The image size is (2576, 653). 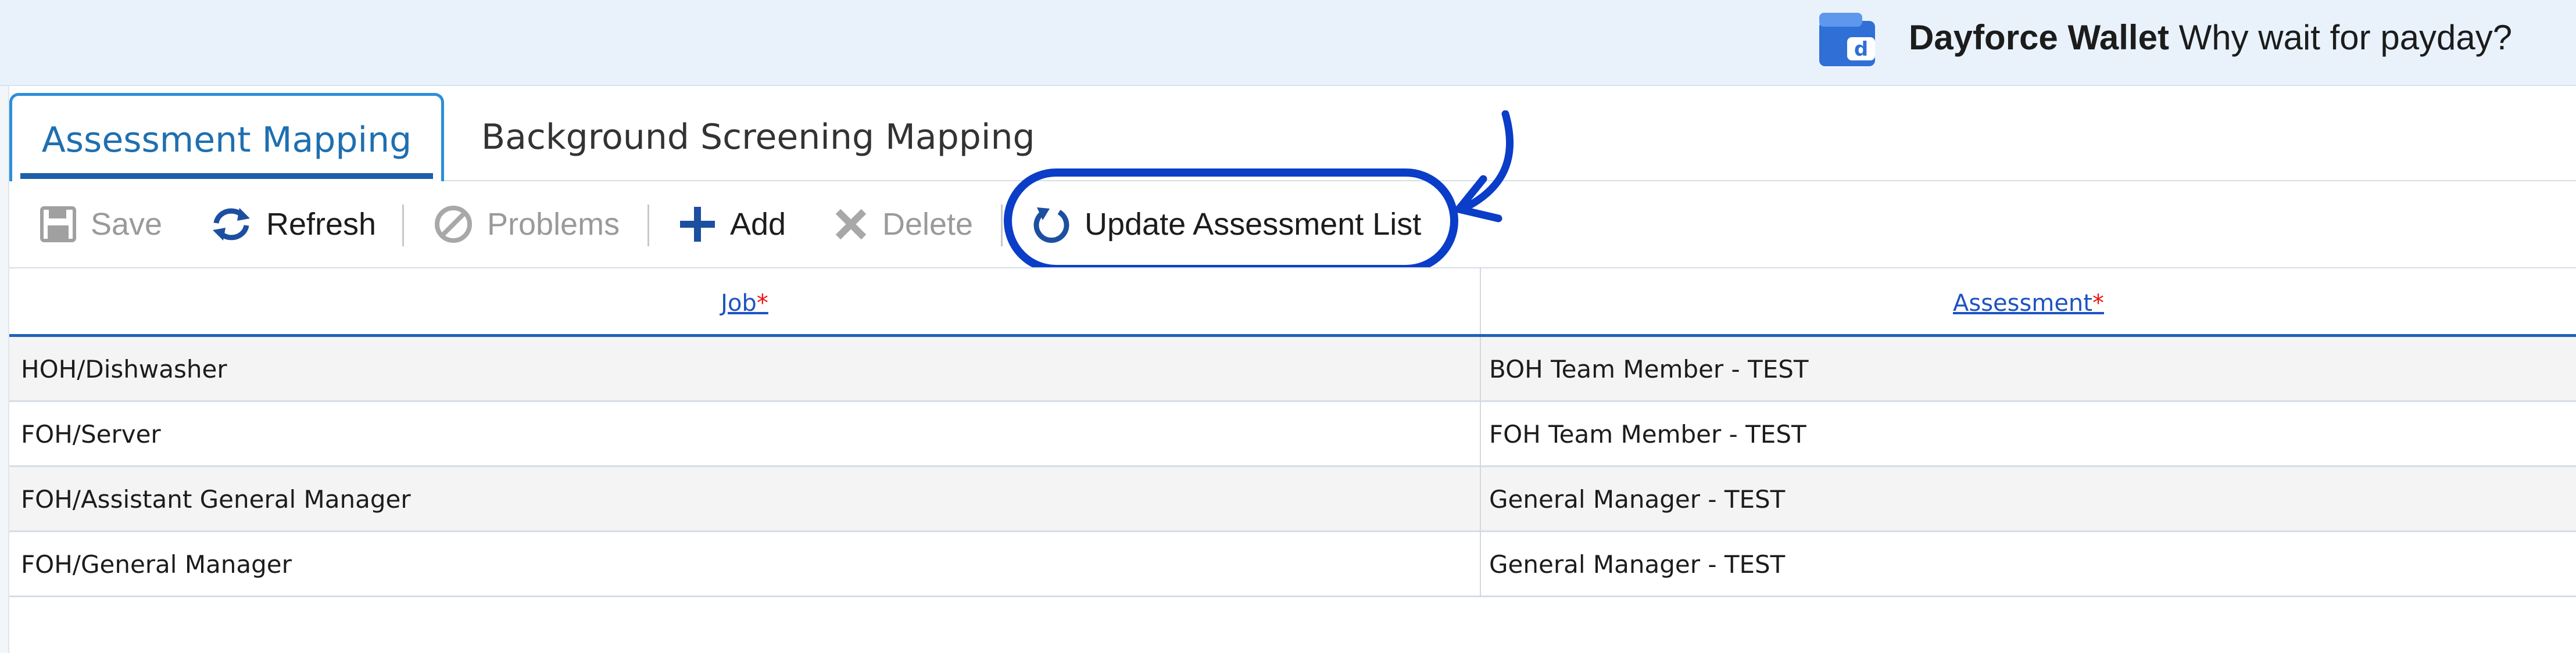 I want to click on table-row: HOH/Dishwasher BOH Team Member - TEST, so click(x=1292, y=369).